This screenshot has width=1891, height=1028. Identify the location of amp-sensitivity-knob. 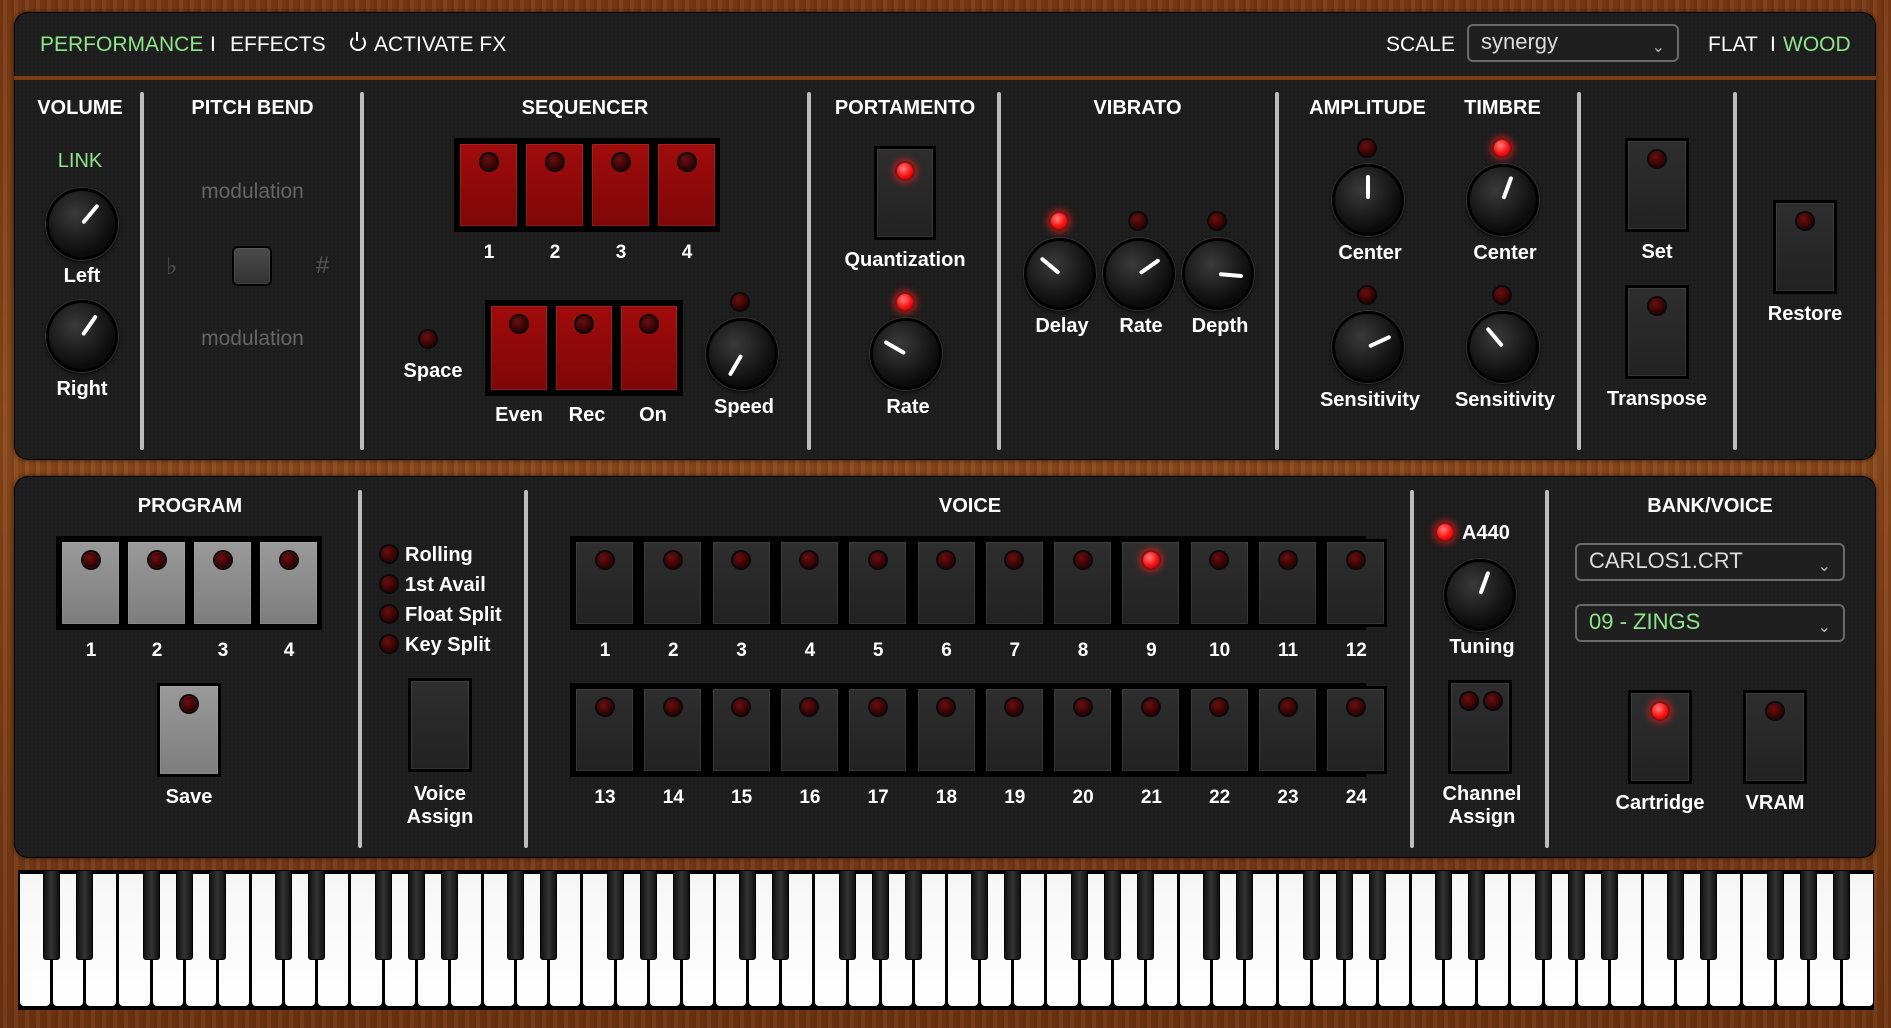
(1368, 347).